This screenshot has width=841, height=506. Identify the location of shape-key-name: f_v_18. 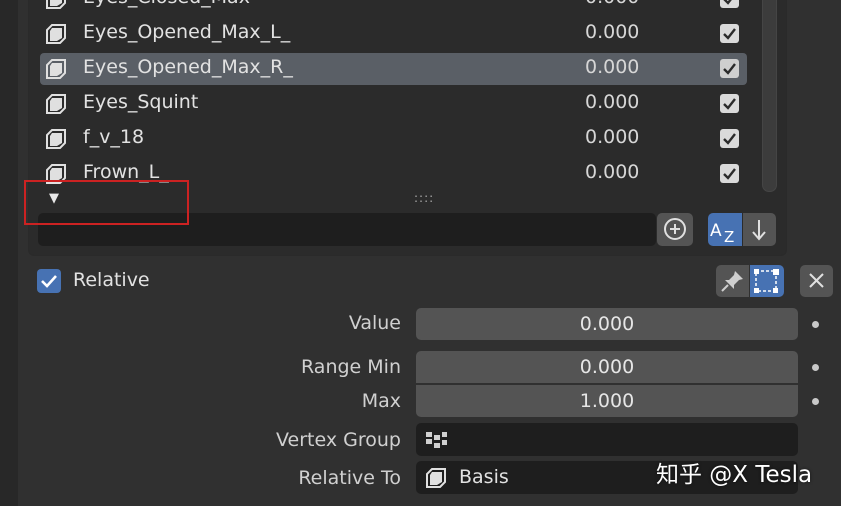
(114, 137).